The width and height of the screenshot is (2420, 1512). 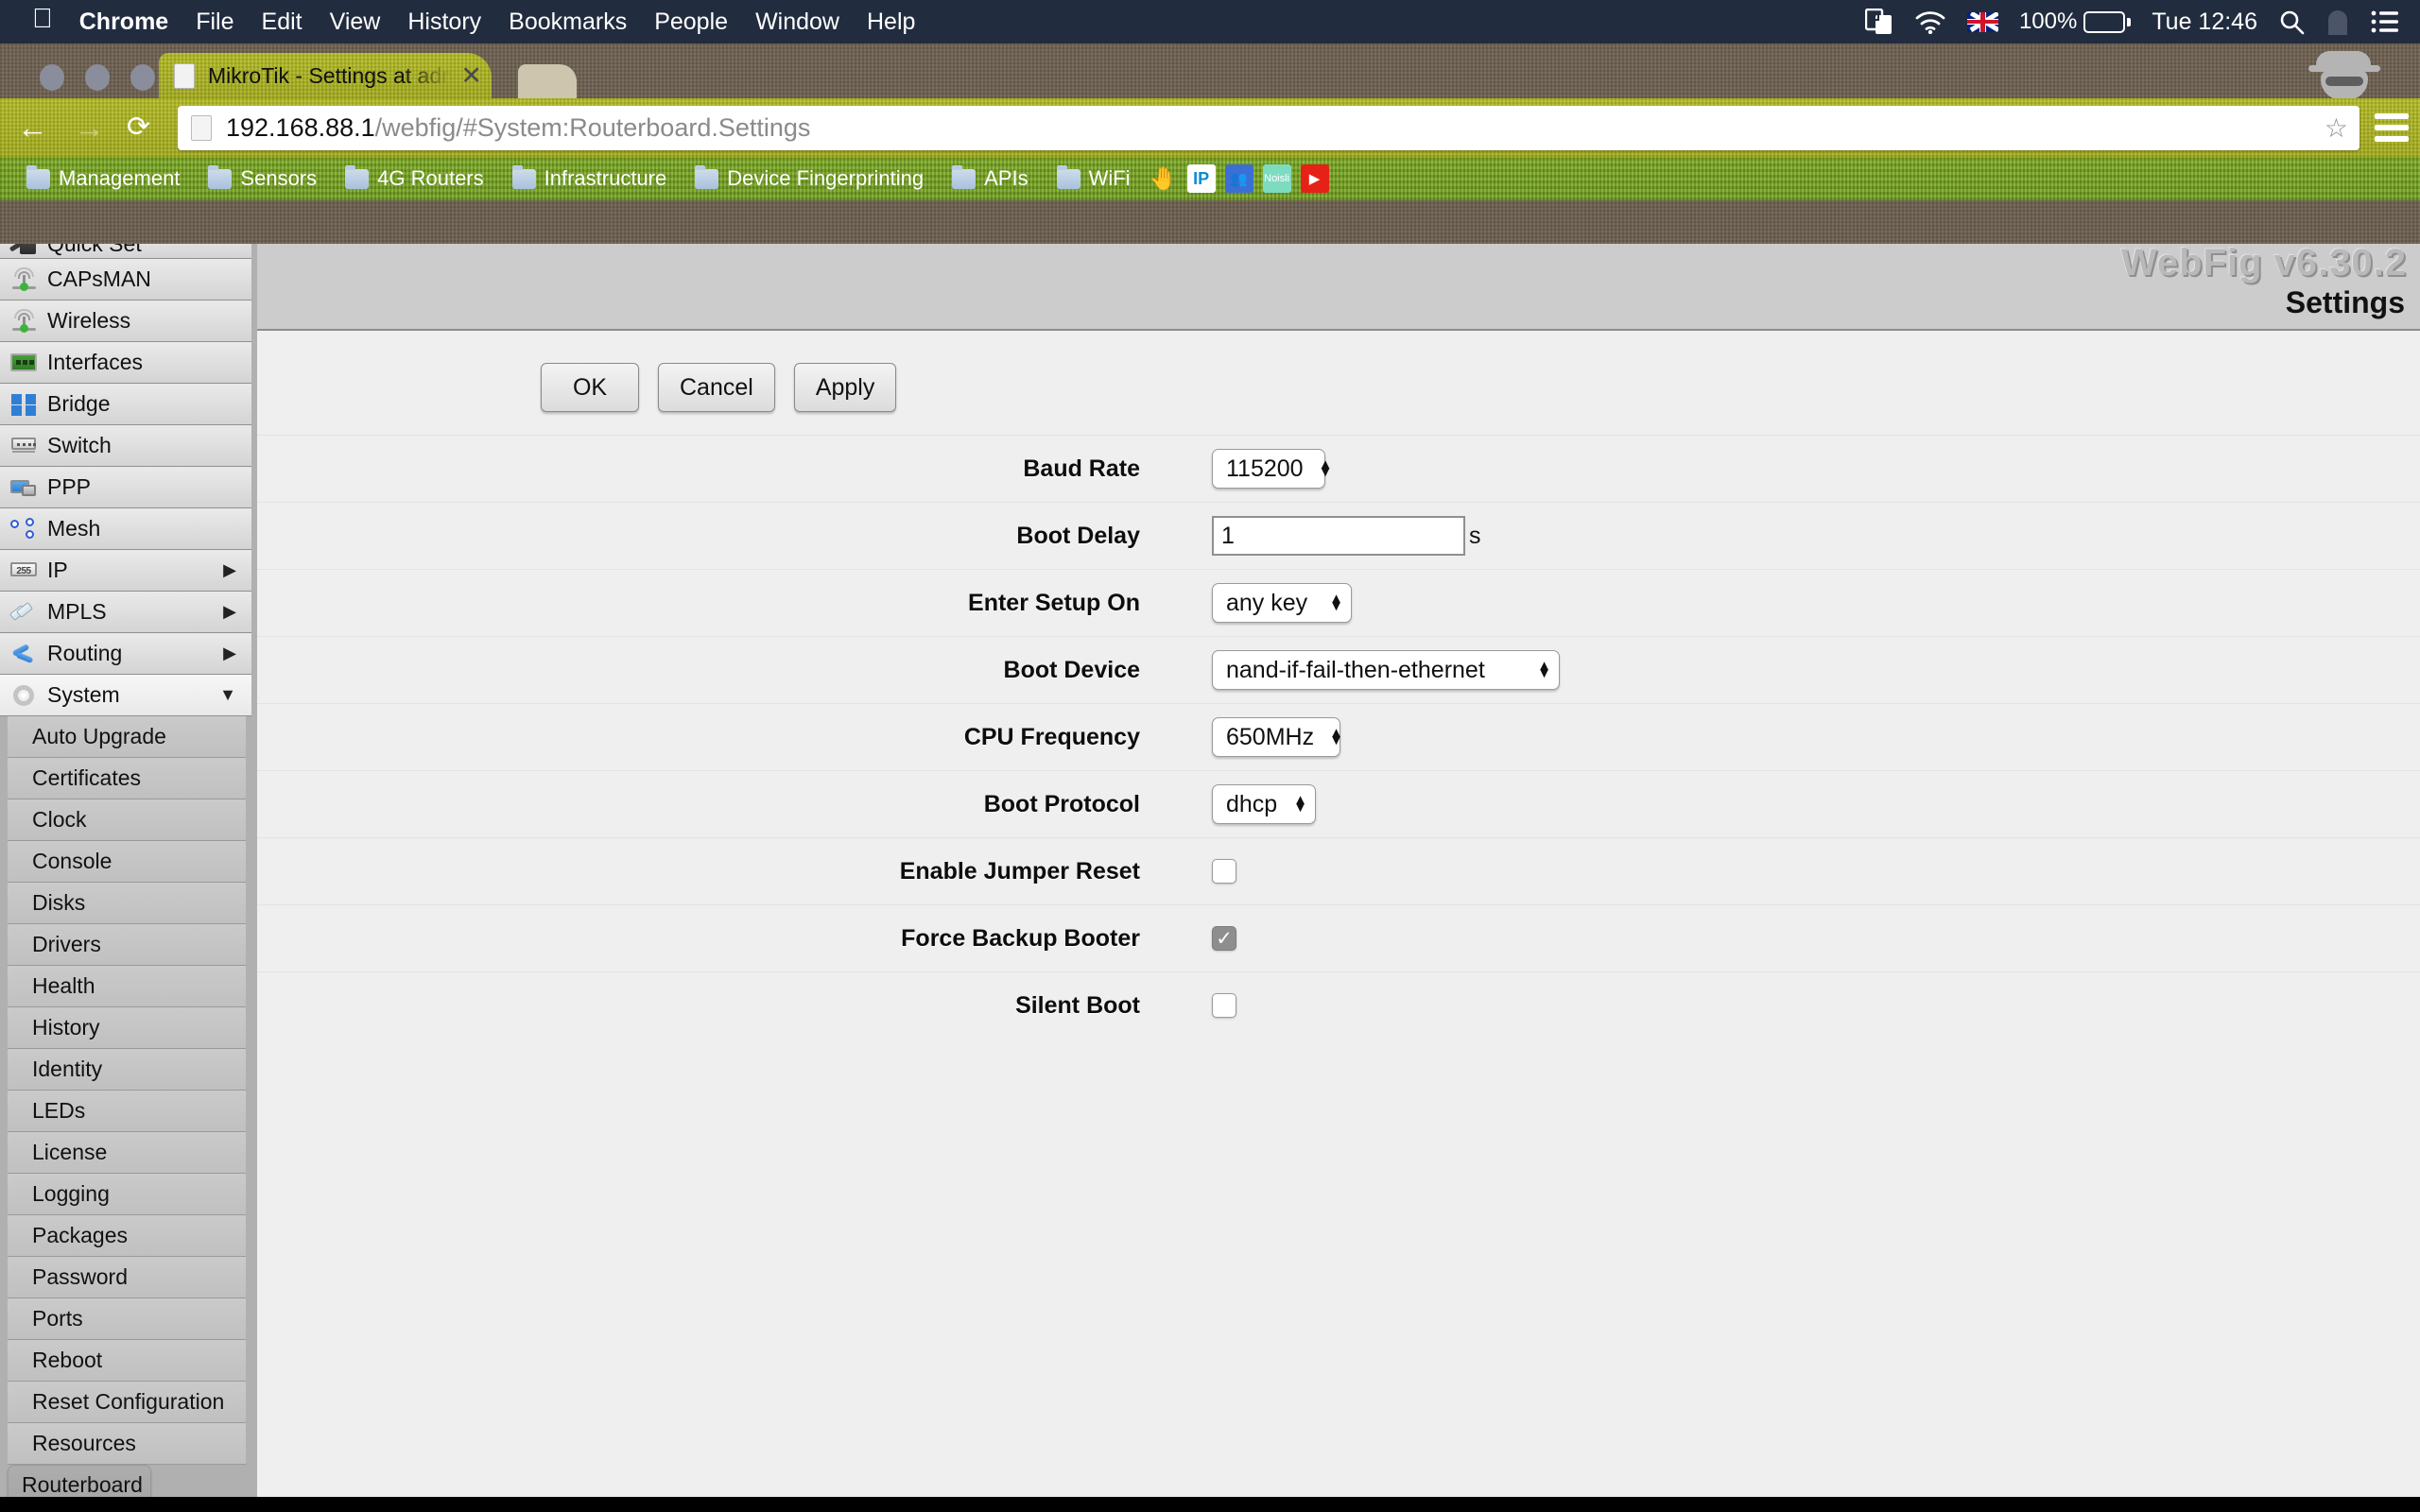 What do you see at coordinates (1210, 71) in the screenshot?
I see `tab-strip: MikroTik - Settings at adm ✕` at bounding box center [1210, 71].